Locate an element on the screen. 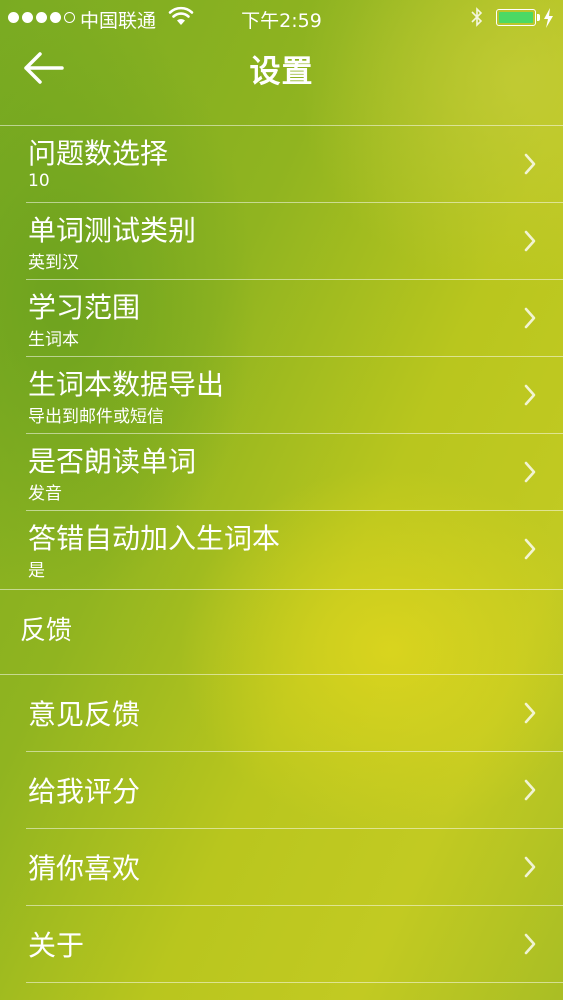 Image resolution: width=563 pixels, height=1000 pixels. feedback-item-title: 关于 is located at coordinates (56, 945).